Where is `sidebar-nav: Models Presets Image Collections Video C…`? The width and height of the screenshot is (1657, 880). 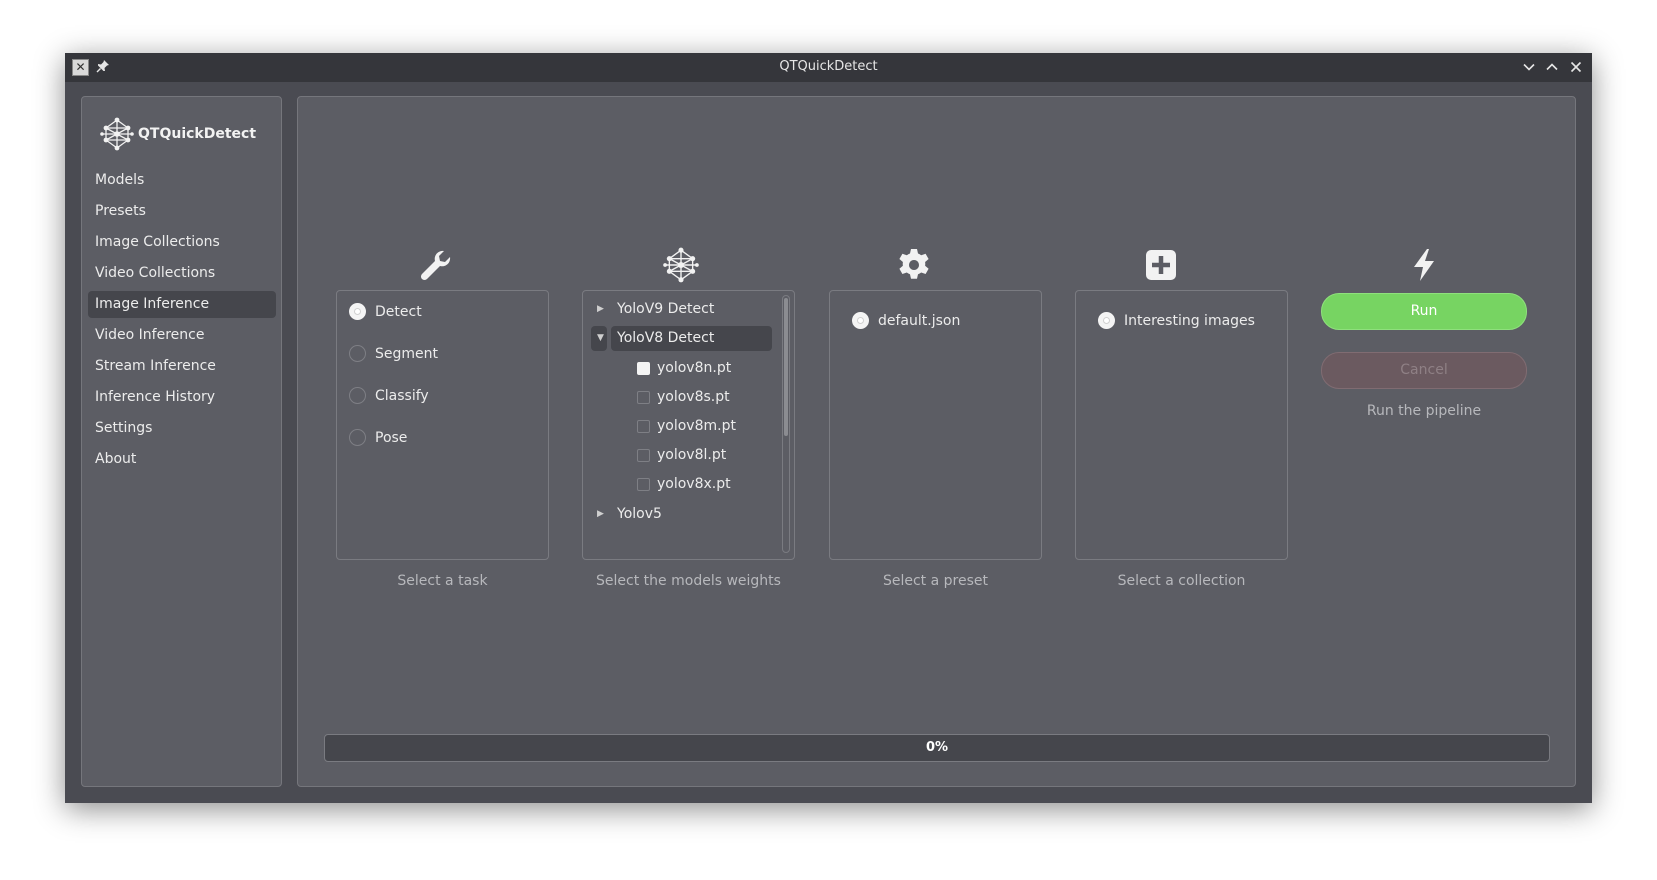
sidebar-nav: Models Presets Image Collections Video C… is located at coordinates (182, 322).